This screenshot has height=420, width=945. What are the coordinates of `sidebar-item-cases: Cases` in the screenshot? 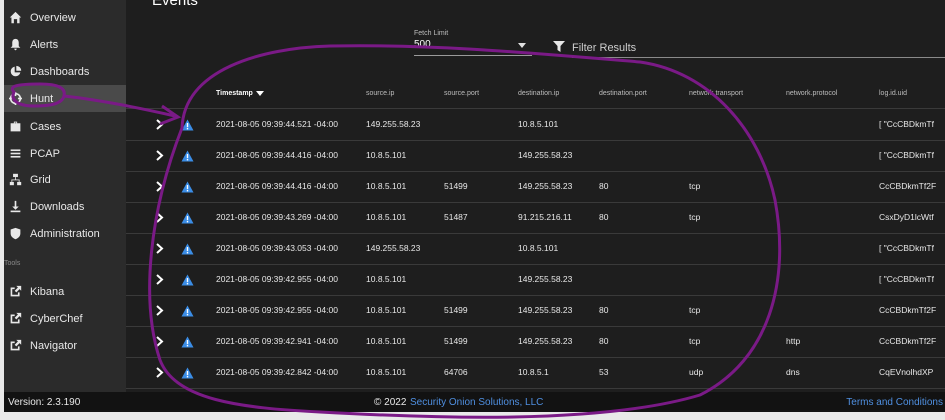 It's located at (65, 126).